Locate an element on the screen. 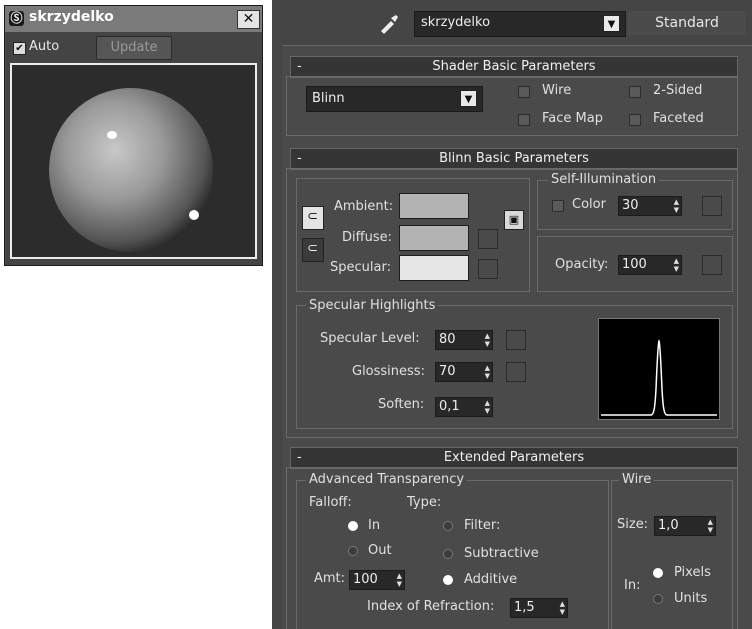 This screenshot has height=629, width=752. glossiness-spinner: 70 ▲ ▼ is located at coordinates (464, 372).